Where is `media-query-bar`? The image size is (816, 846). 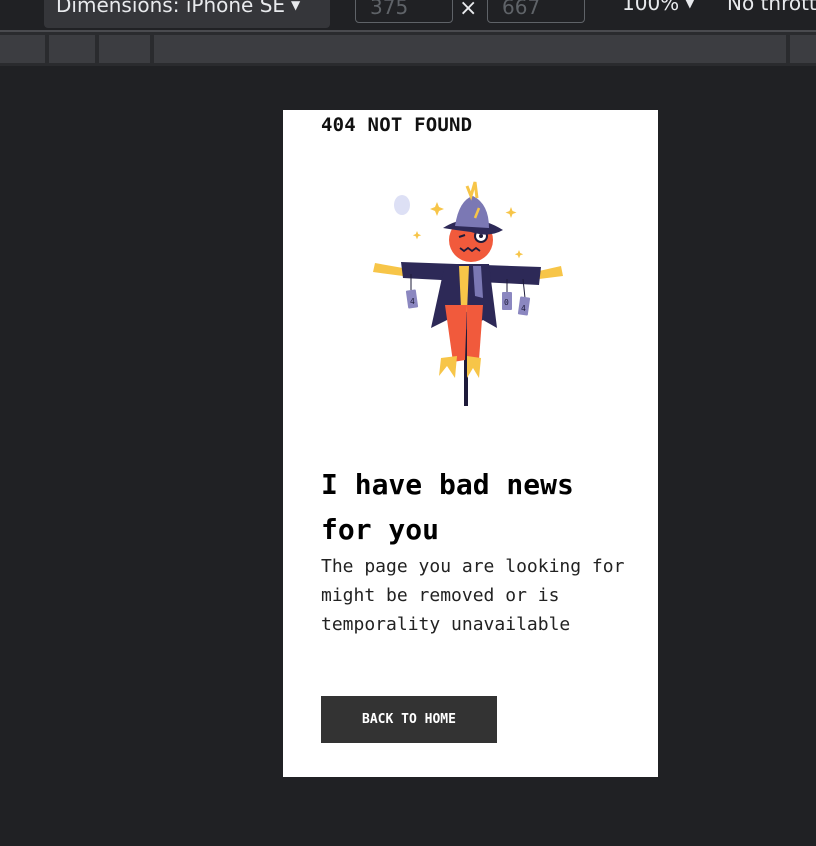
media-query-bar is located at coordinates (408, 49).